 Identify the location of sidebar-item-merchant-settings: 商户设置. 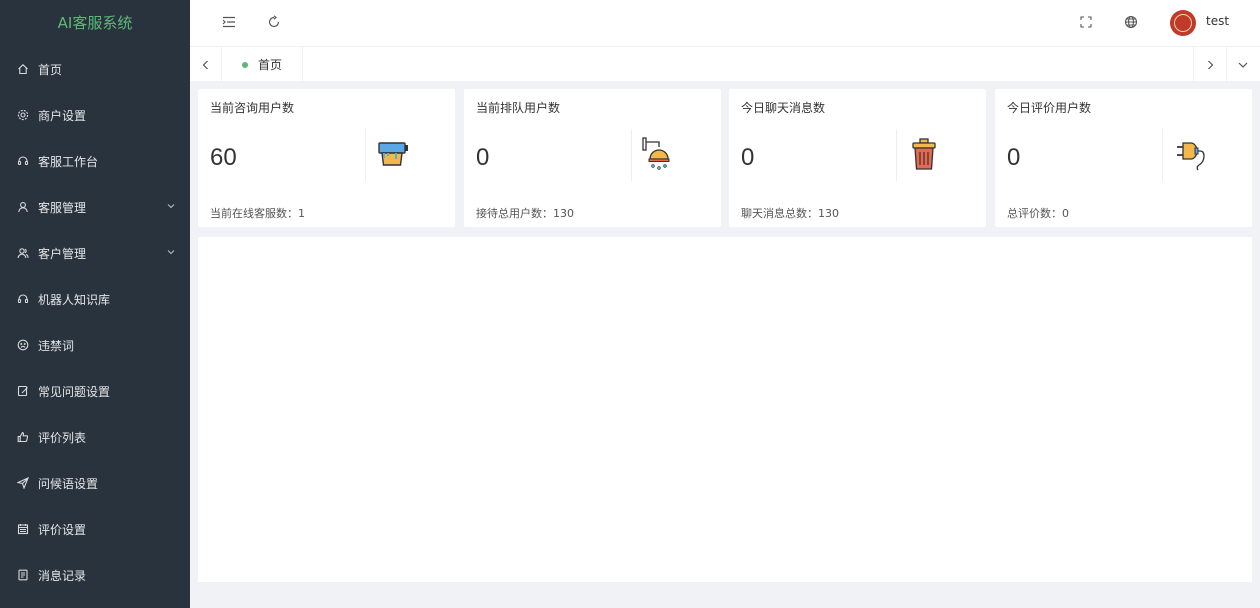
(95, 115).